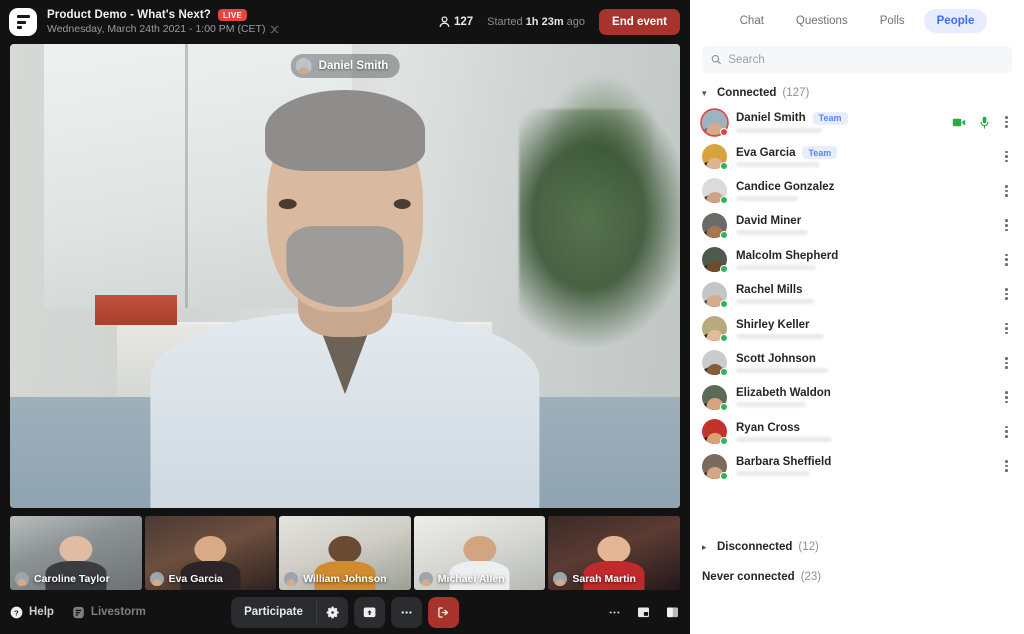  I want to click on filmstrip-tile: Sarah Martin, so click(614, 553).